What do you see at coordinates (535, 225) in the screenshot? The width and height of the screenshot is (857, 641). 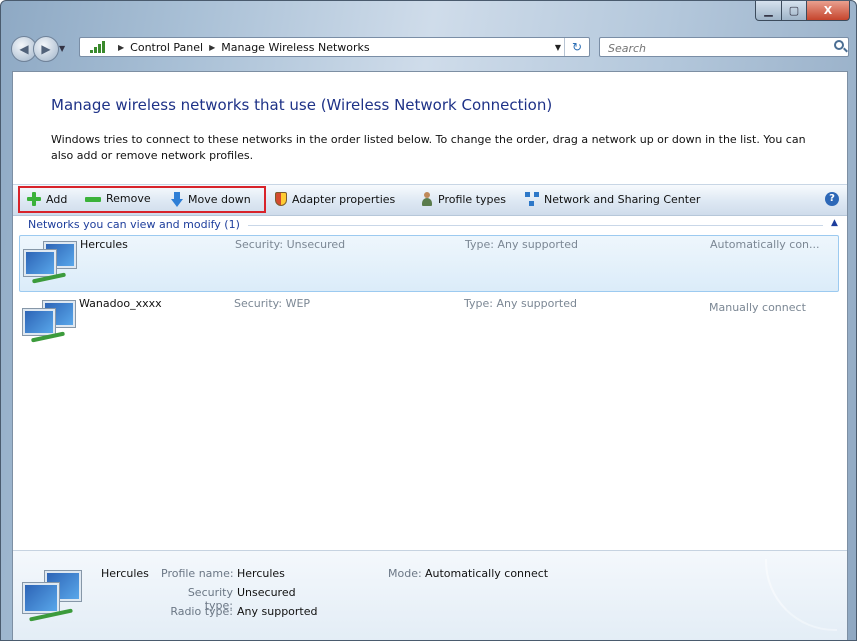 I see `group-divider` at bounding box center [535, 225].